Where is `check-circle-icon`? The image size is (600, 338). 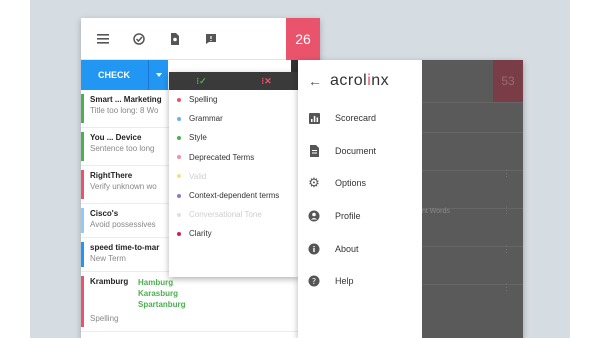 check-circle-icon is located at coordinates (139, 39).